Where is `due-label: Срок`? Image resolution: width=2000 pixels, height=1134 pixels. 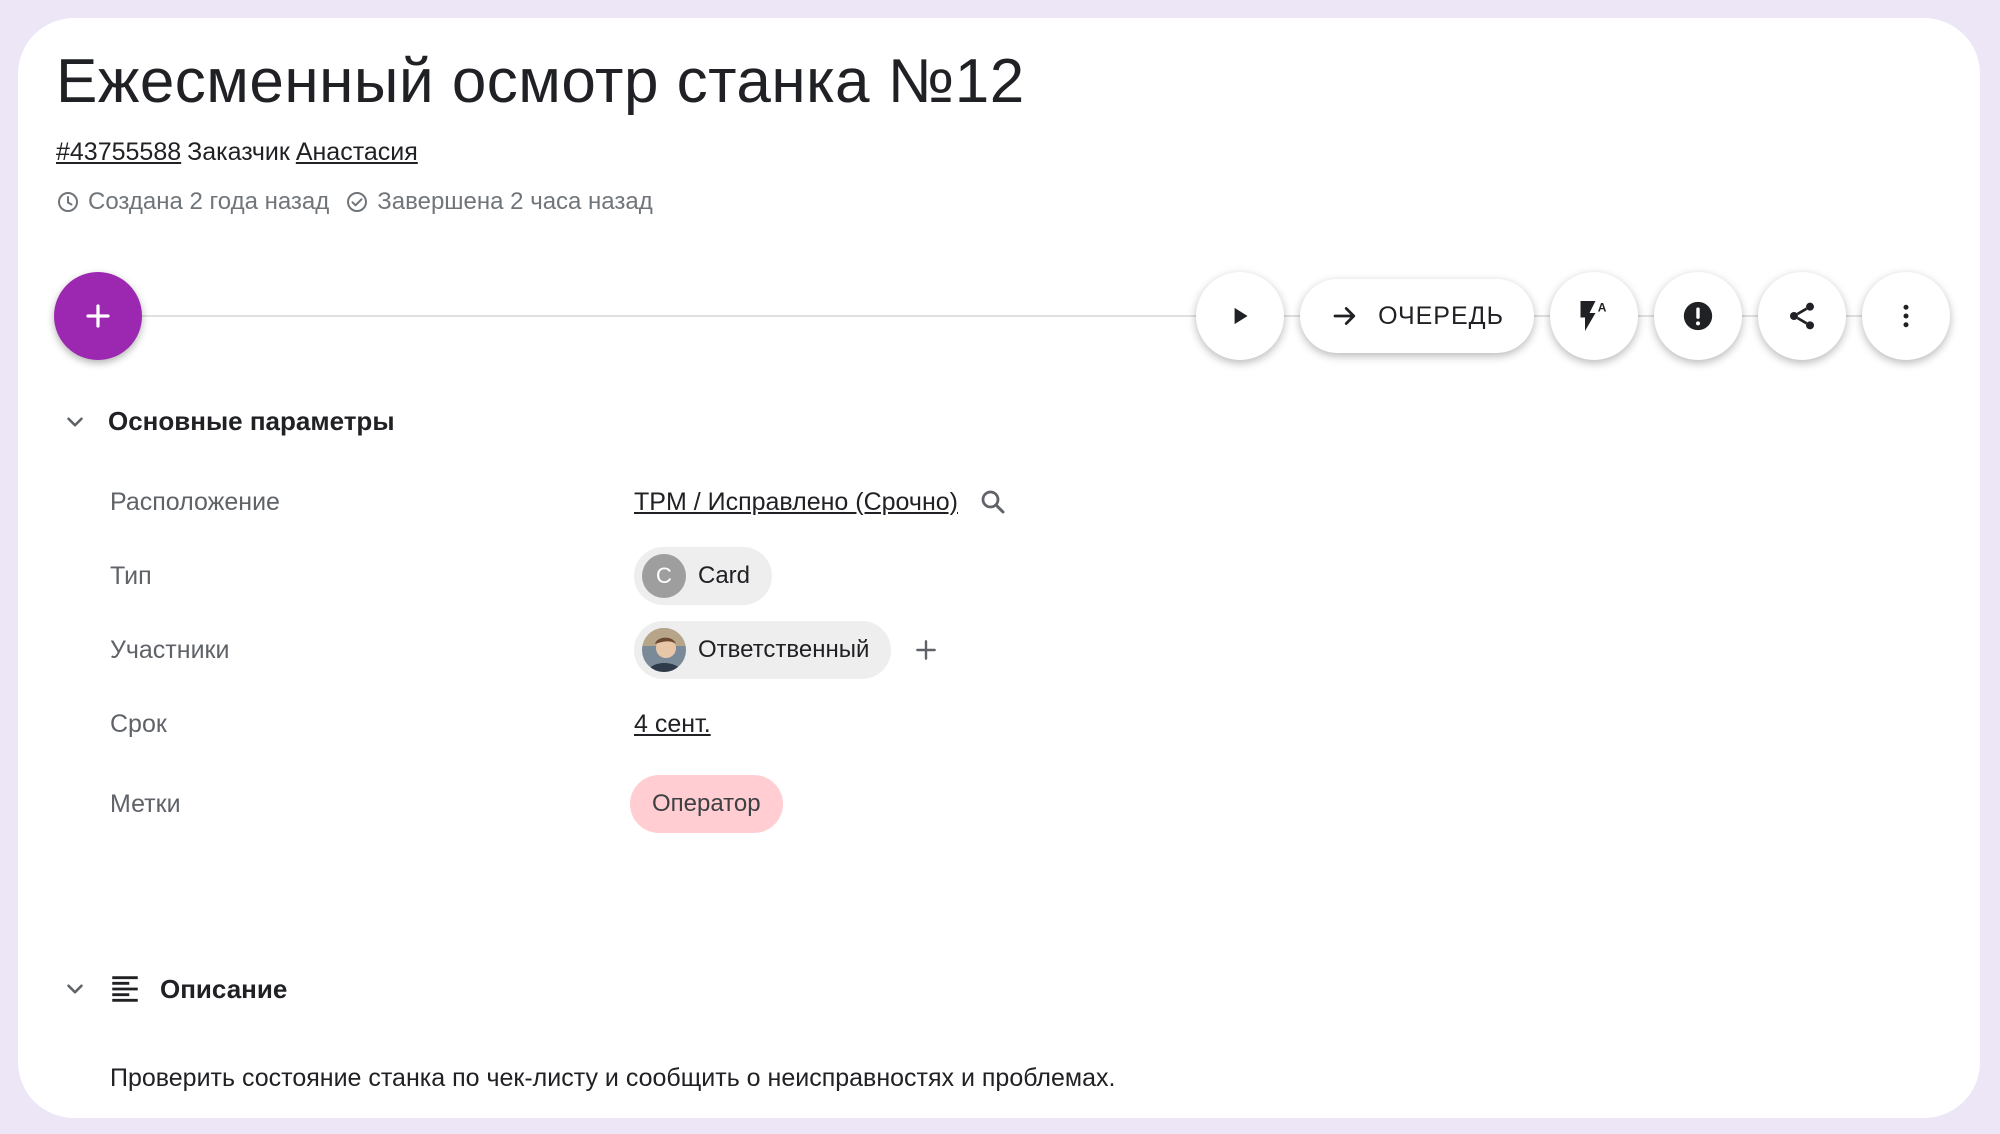 due-label: Срок is located at coordinates (138, 723).